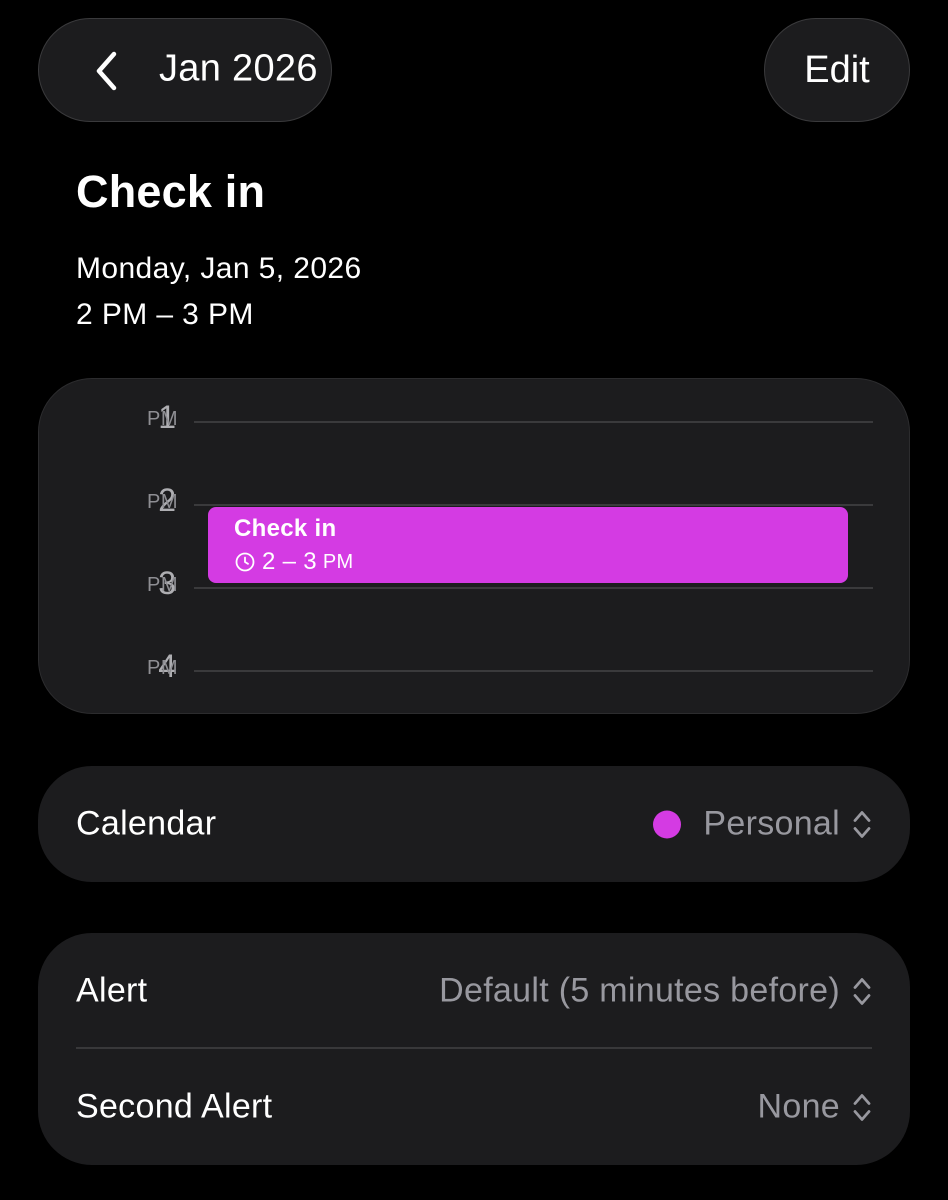 This screenshot has height=1200, width=948. I want to click on clock-icon, so click(245, 562).